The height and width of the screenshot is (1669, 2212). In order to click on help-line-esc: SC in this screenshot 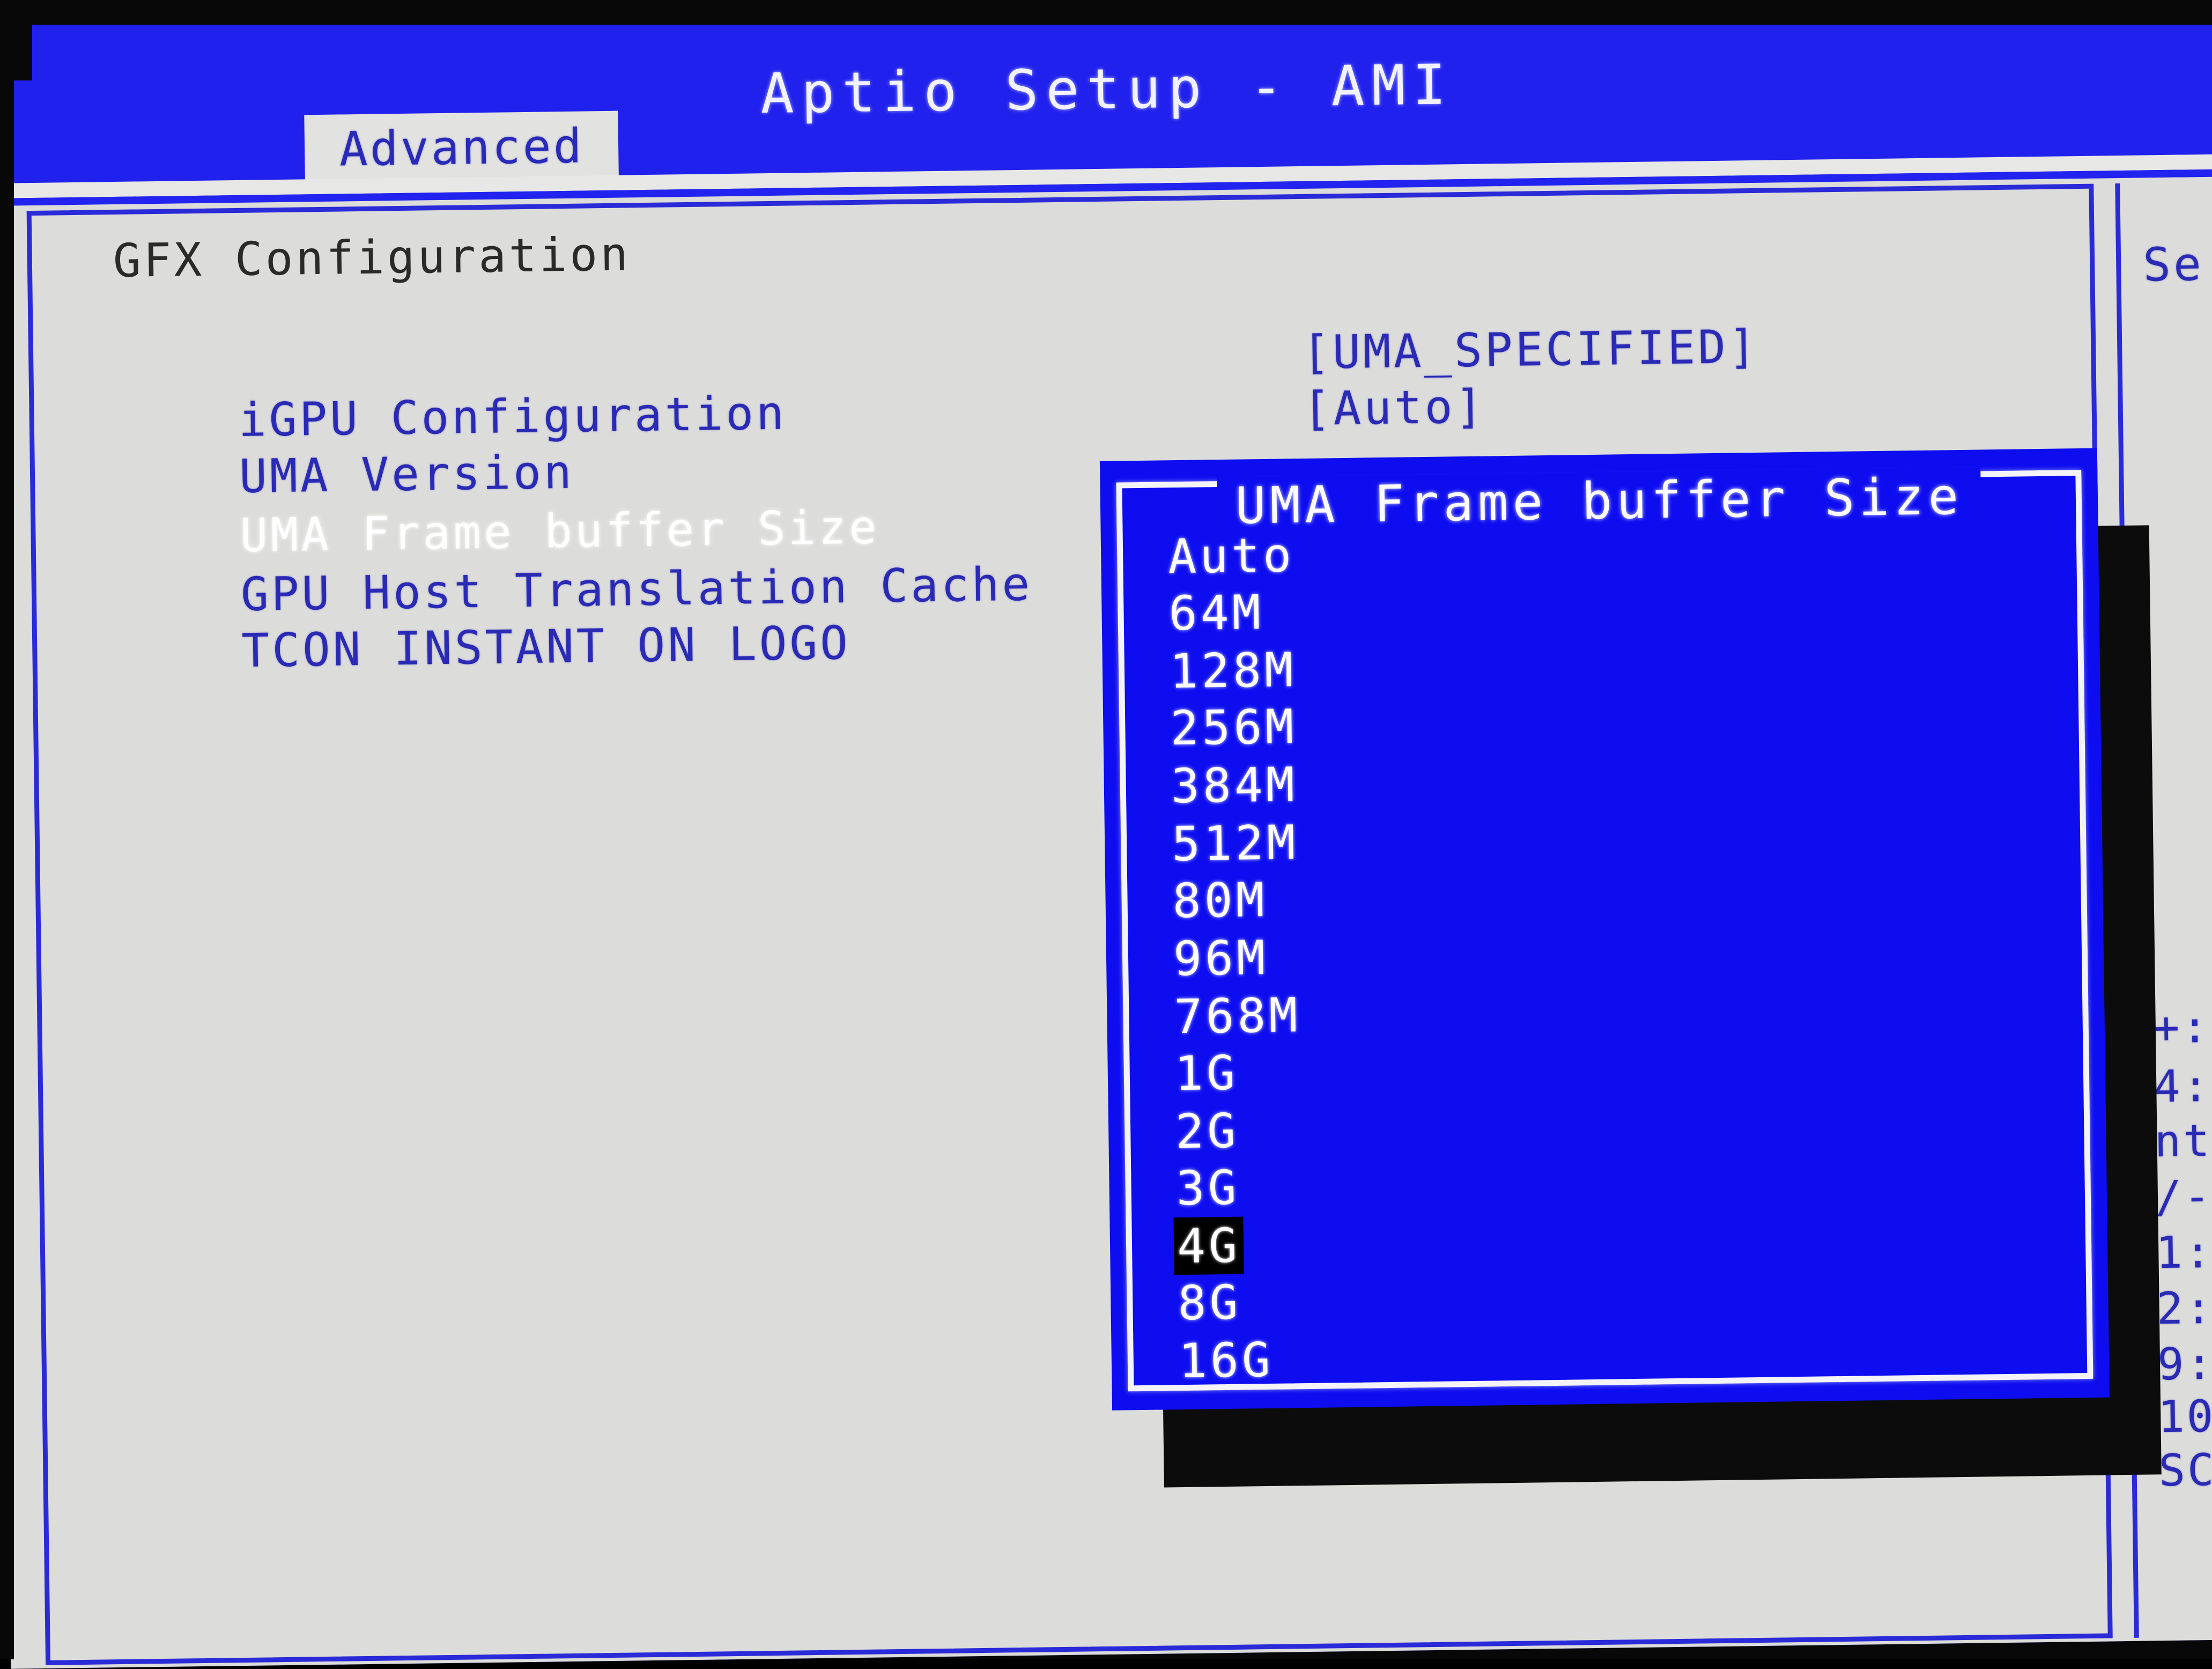, I will do `click(2185, 1470)`.